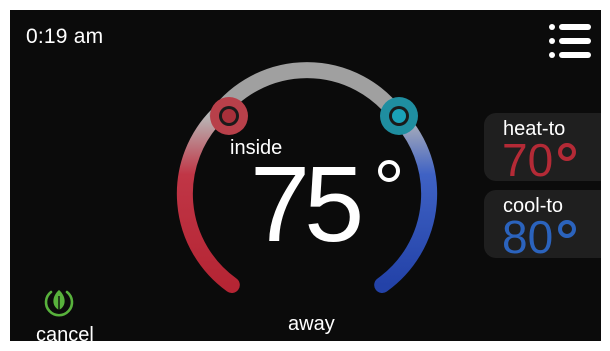  What do you see at coordinates (406, 199) in the screenshot?
I see `cool-arc` at bounding box center [406, 199].